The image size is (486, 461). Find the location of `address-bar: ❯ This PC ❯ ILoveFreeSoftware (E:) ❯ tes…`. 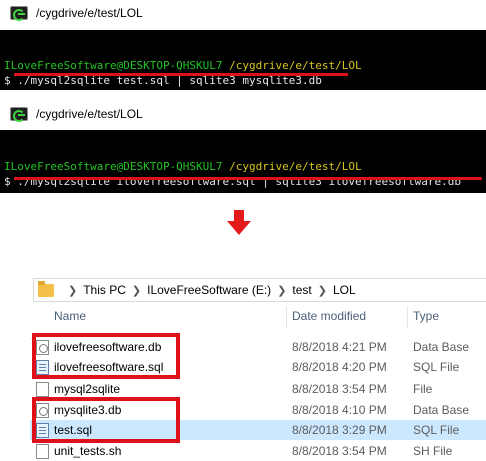

address-bar: ❯ This PC ❯ ILoveFreeSoftware (E:) ❯ tes… is located at coordinates (259, 290).